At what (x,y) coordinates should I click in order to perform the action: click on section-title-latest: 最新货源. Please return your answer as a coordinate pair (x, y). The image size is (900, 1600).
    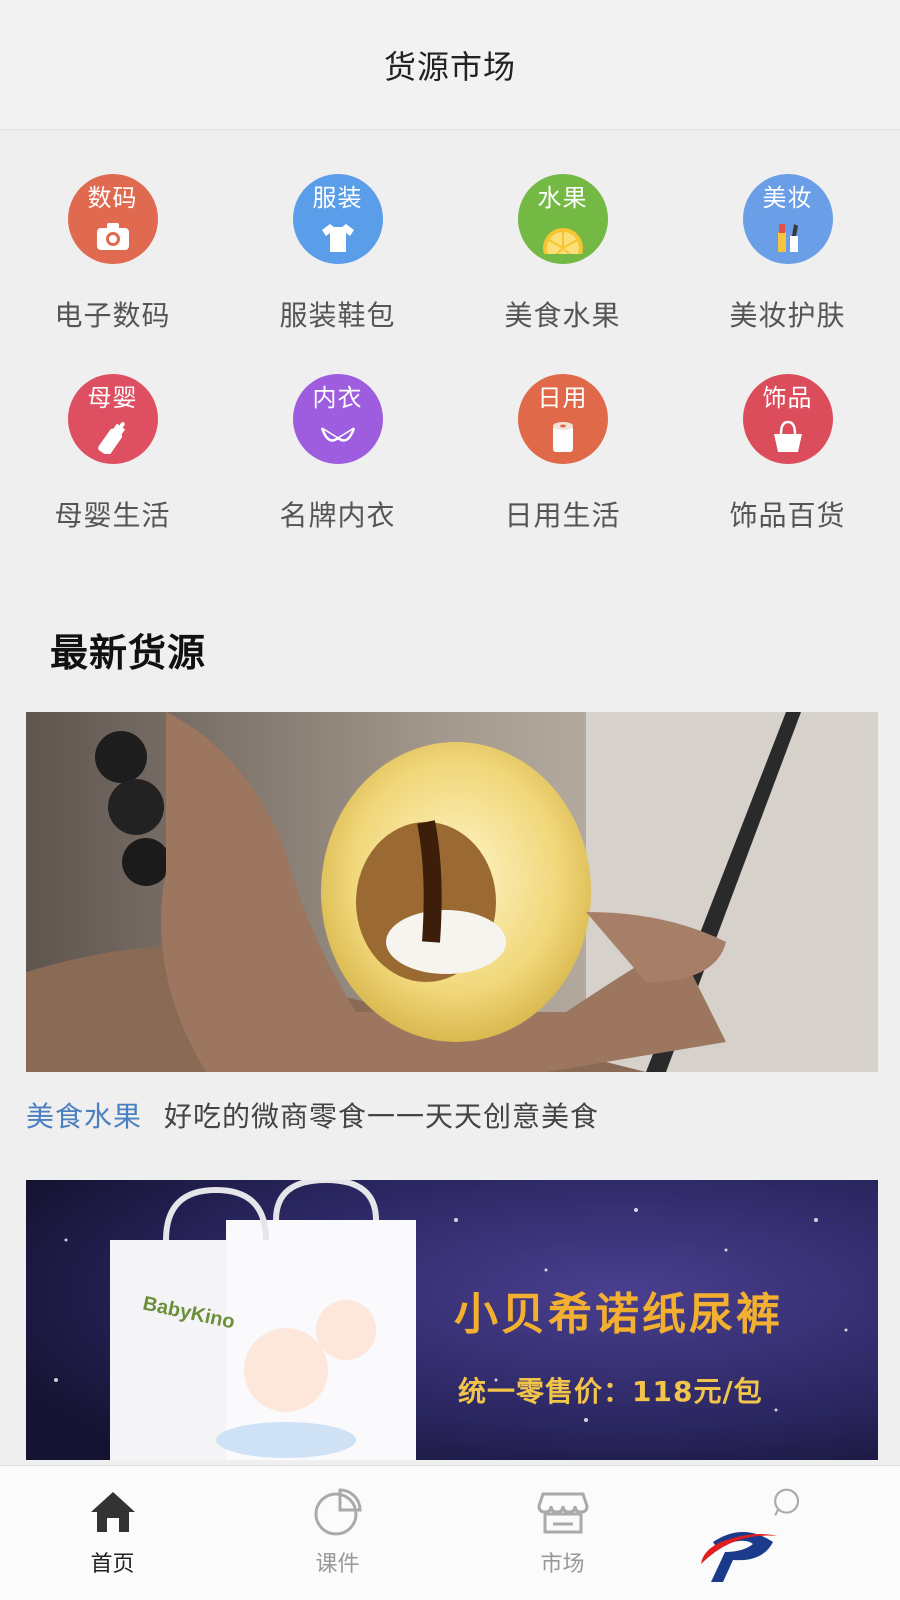
    Looking at the image, I should click on (128, 653).